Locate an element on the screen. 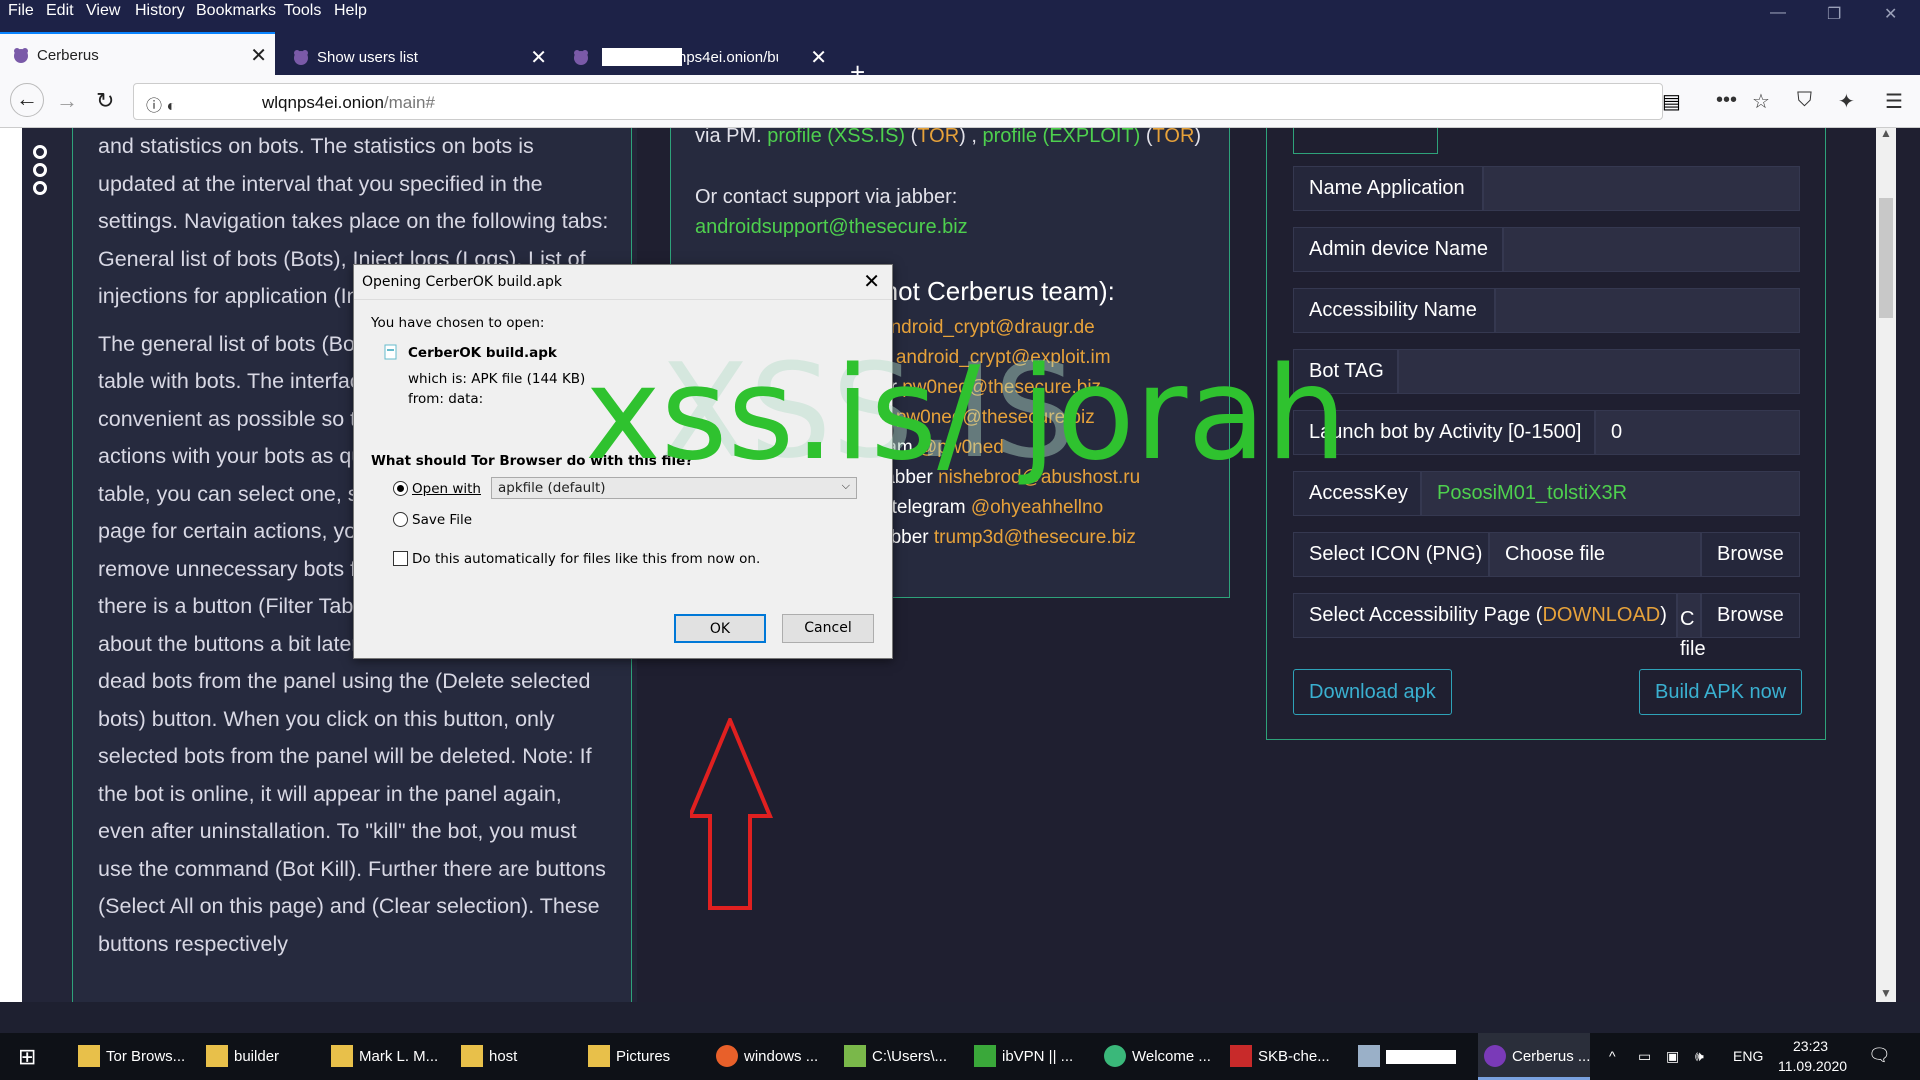 This screenshot has width=1920, height=1080. minimize-icon: — is located at coordinates (1778, 13).